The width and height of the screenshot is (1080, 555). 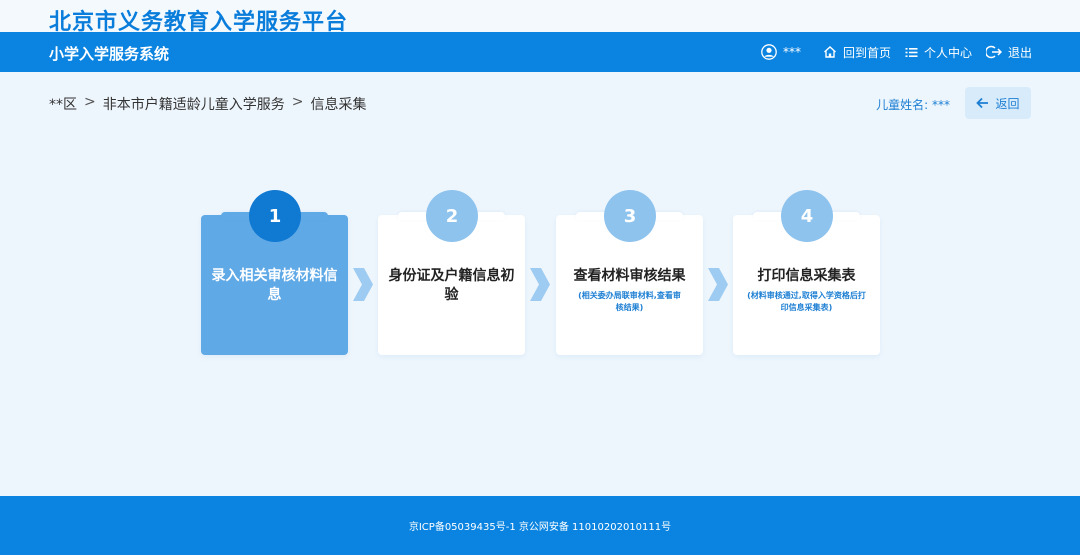 I want to click on breadcrumb: **区 > 非本市户籍适龄儿童入学服务 > 信息采集, so click(x=207, y=104).